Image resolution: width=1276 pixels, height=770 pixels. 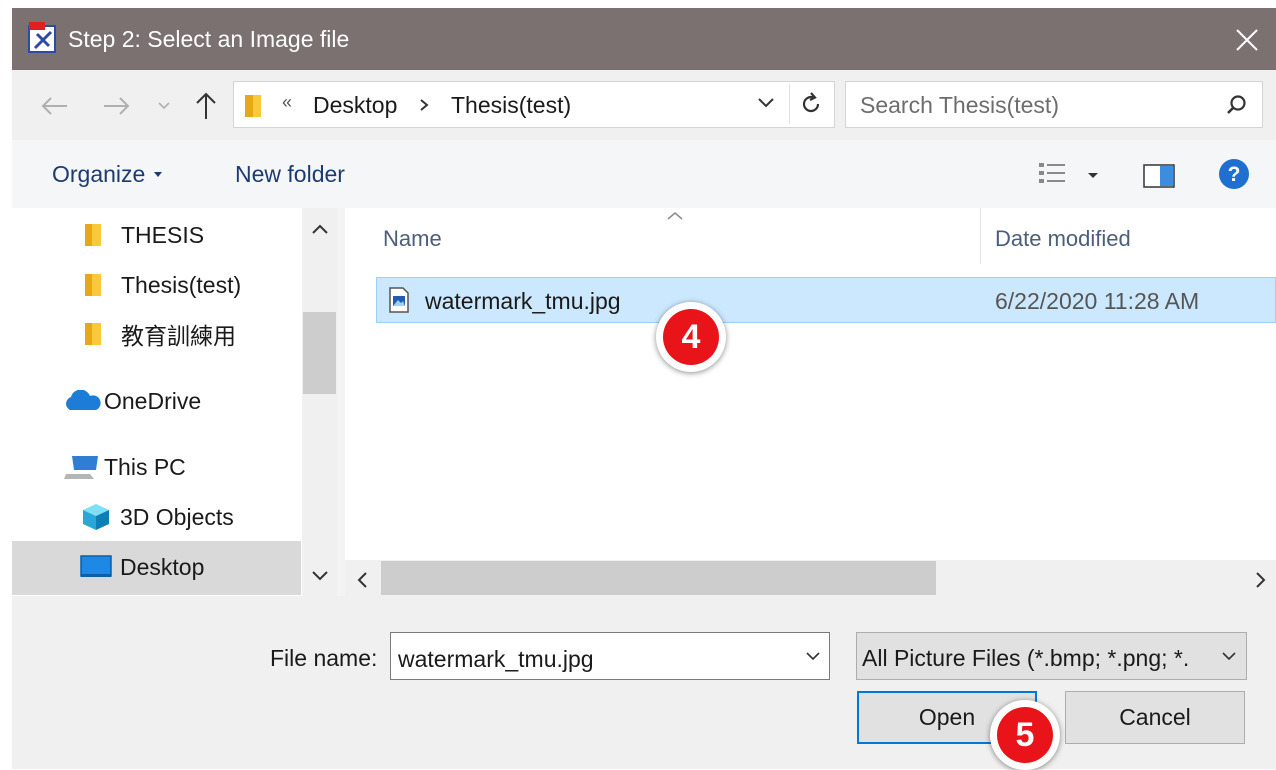 I want to click on step-marker-4: 4, so click(x=691, y=337).